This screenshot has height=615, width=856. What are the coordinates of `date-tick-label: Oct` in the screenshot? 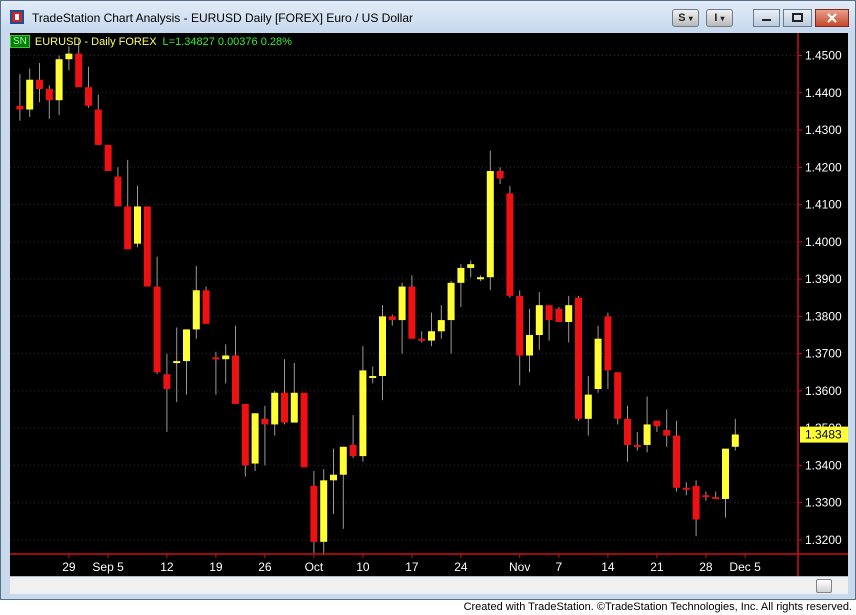 It's located at (314, 567).